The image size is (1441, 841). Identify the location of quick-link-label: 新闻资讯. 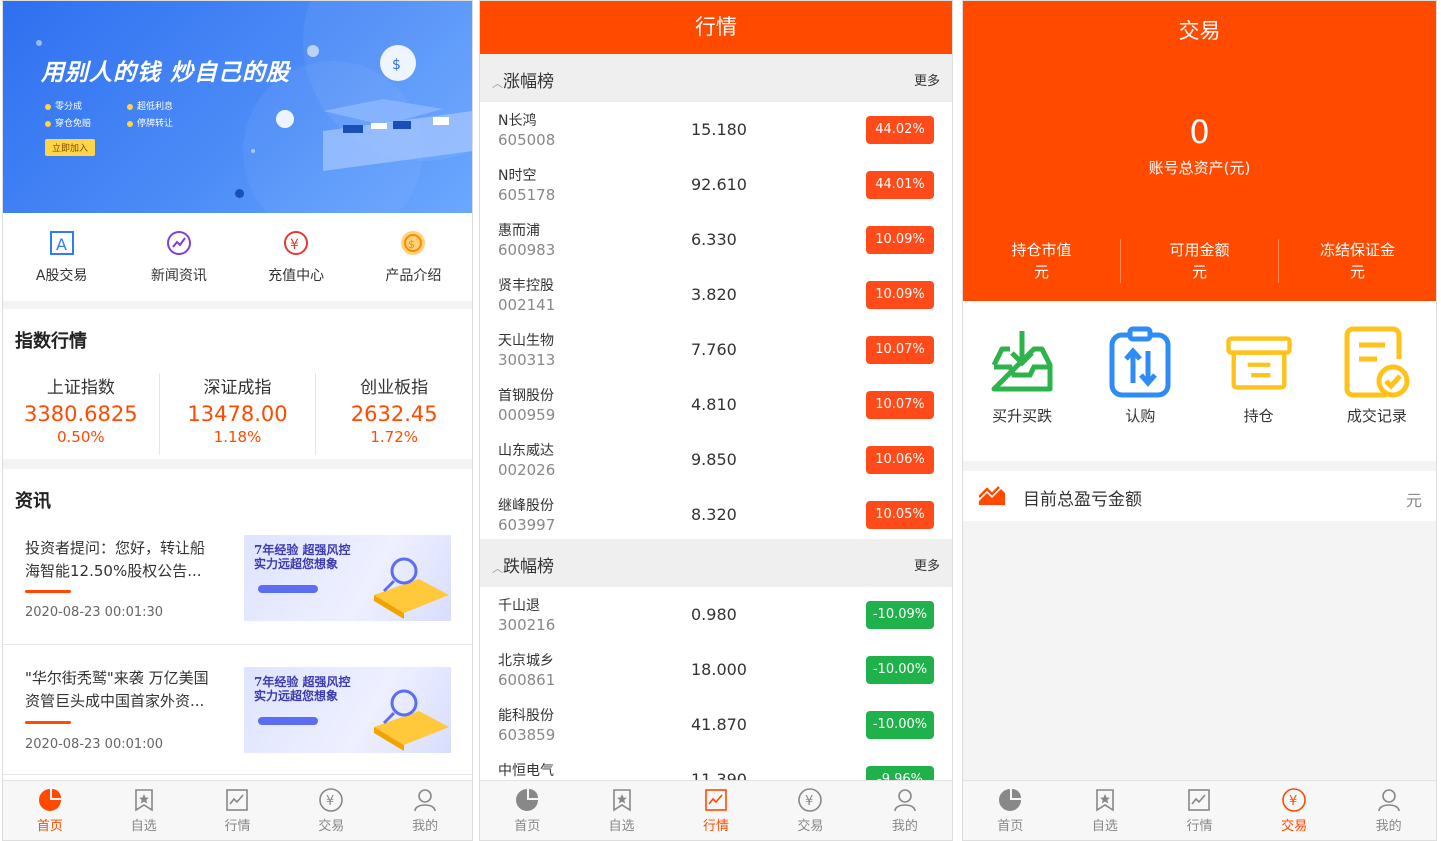
(178, 276).